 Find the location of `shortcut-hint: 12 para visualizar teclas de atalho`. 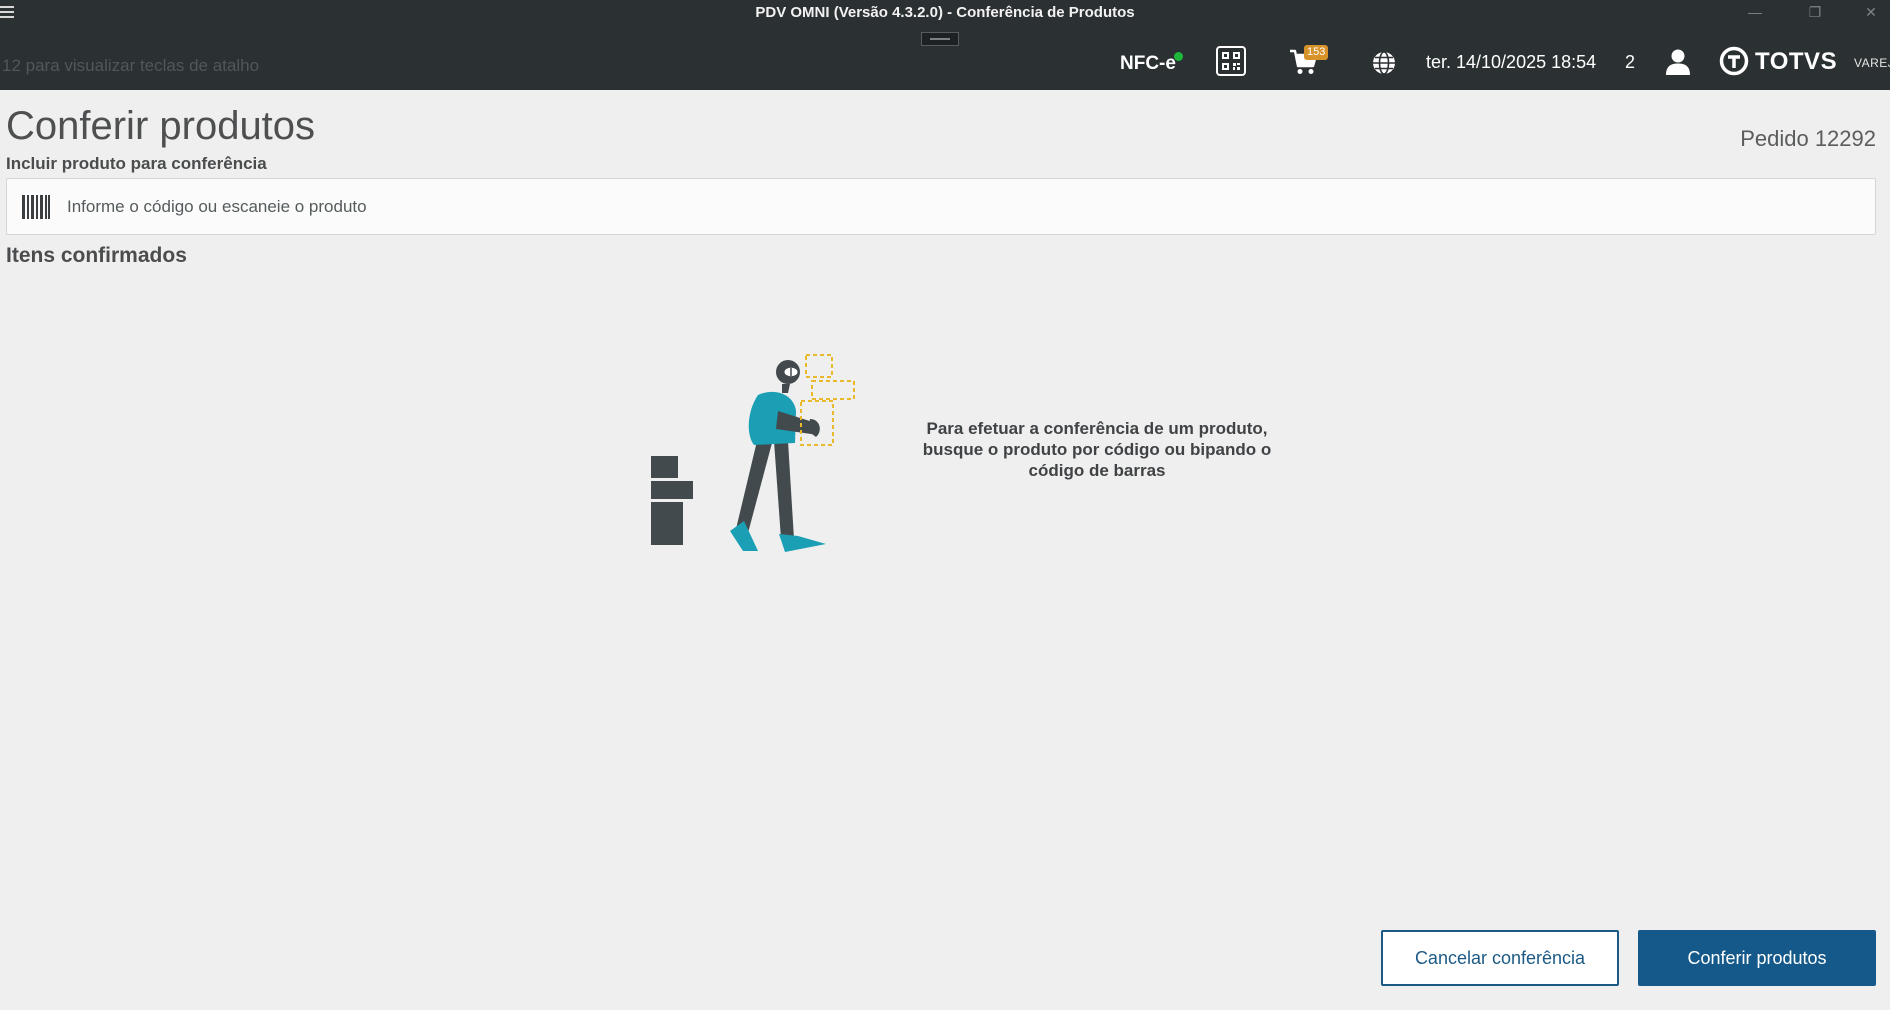

shortcut-hint: 12 para visualizar teclas de atalho is located at coordinates (131, 65).